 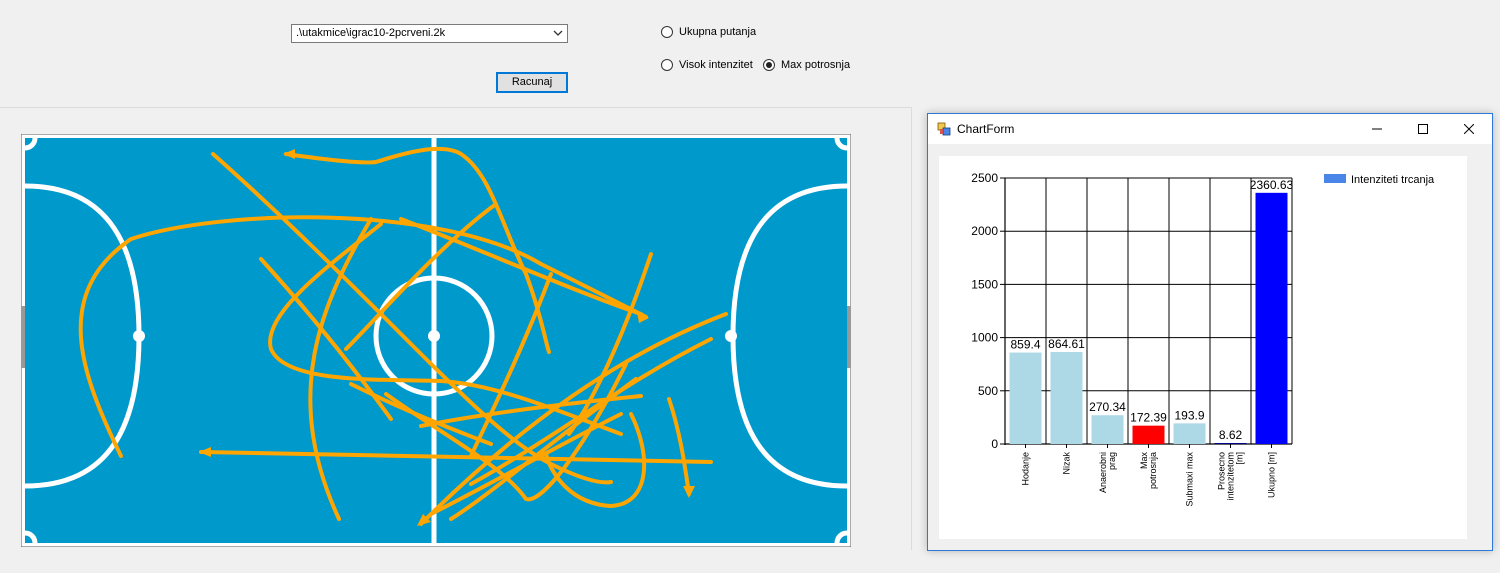 What do you see at coordinates (434, 336) in the screenshot?
I see `center-spot` at bounding box center [434, 336].